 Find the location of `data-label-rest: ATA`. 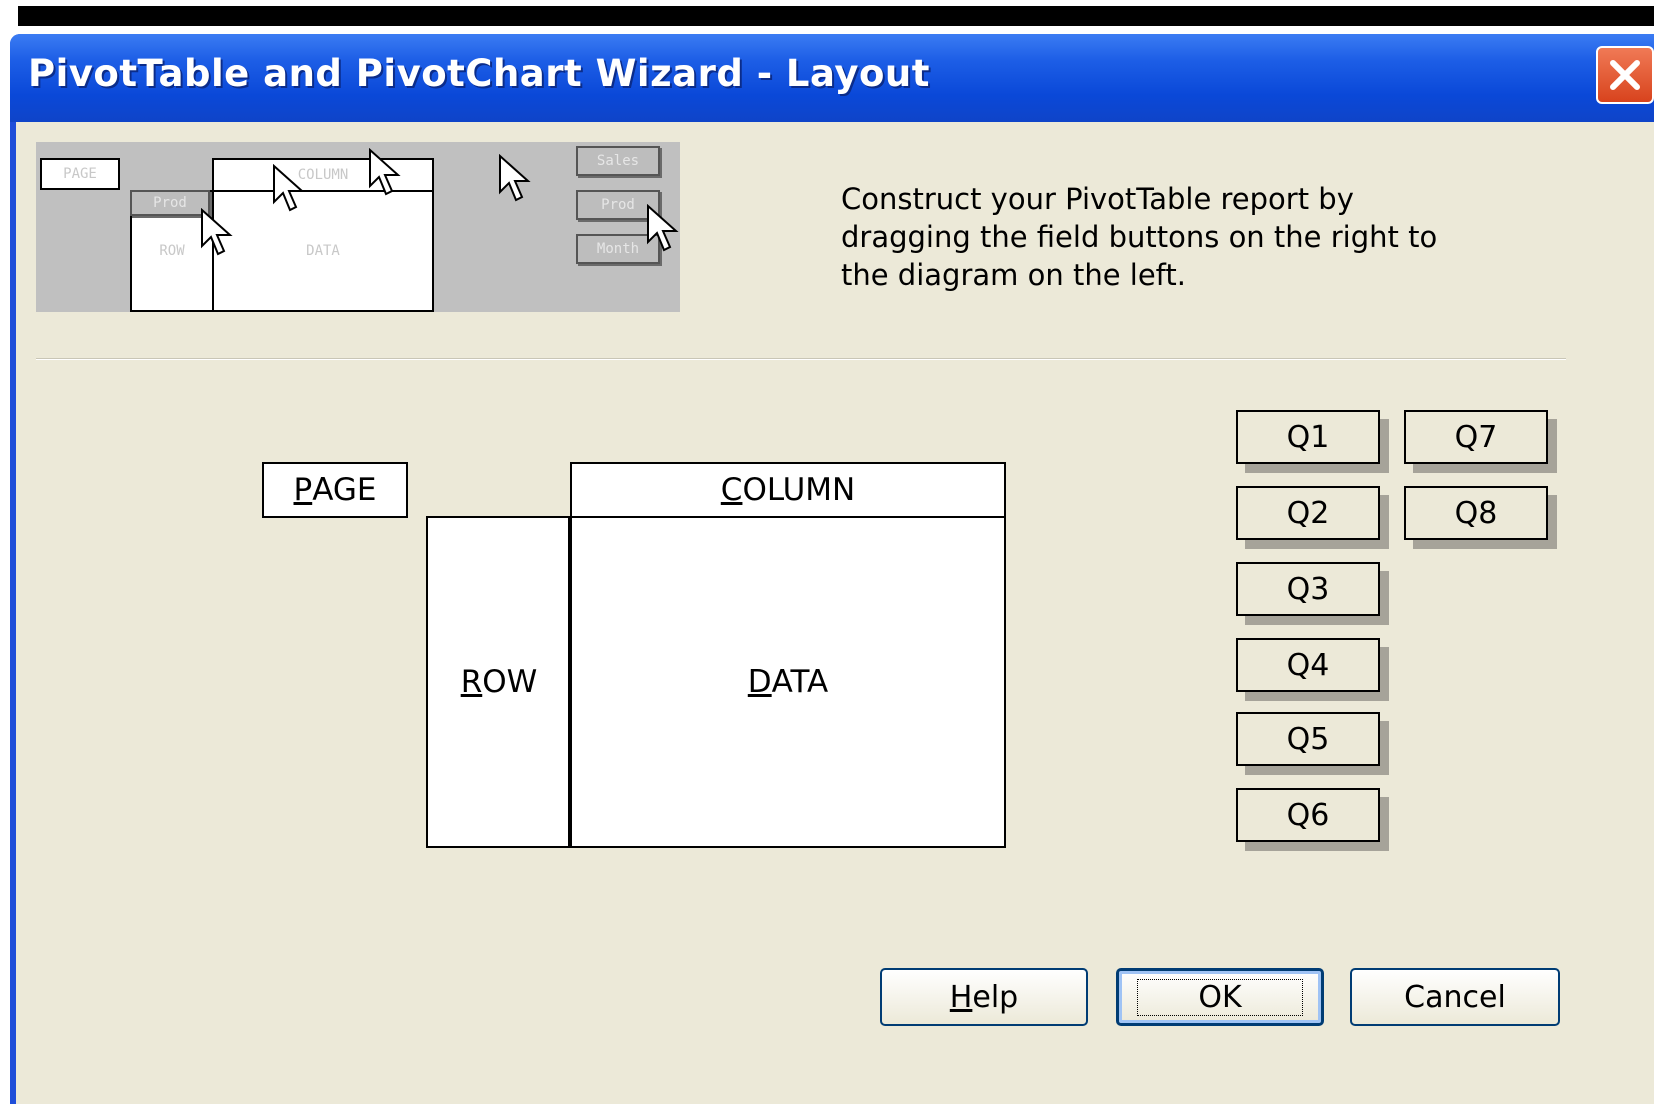

data-label-rest: ATA is located at coordinates (800, 682).